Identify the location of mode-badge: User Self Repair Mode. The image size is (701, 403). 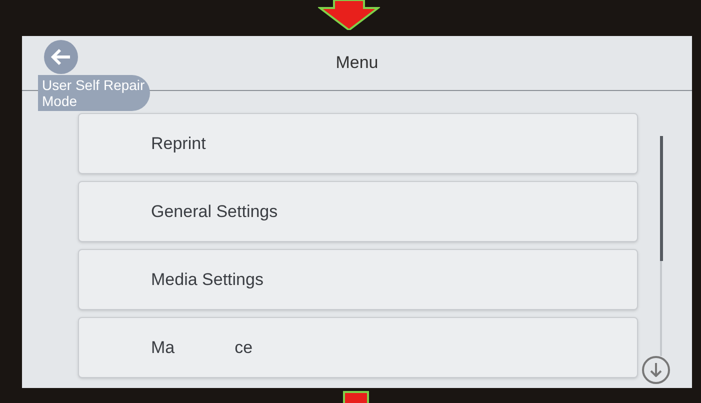
(94, 93).